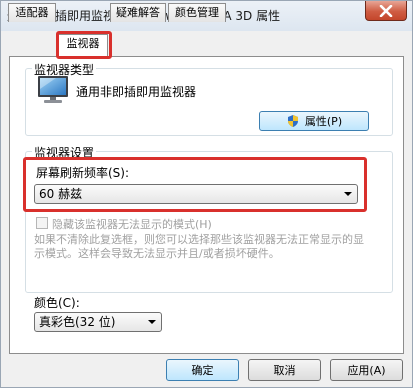 The image size is (413, 388). I want to click on shield-icon, so click(292, 121).